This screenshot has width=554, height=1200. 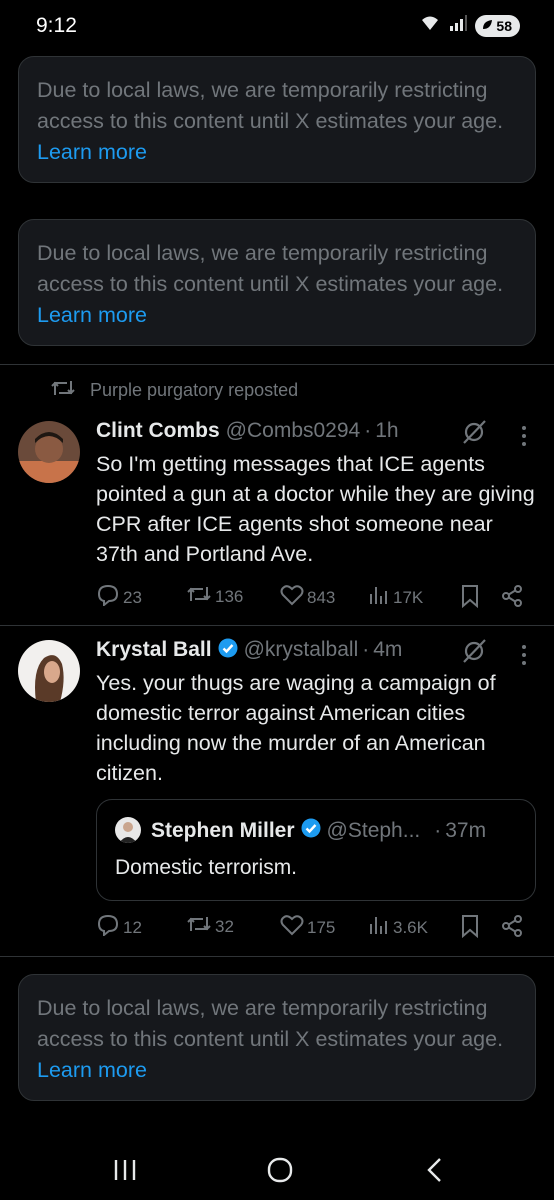 I want to click on quote-author-name: Stephen Miller, so click(x=223, y=831).